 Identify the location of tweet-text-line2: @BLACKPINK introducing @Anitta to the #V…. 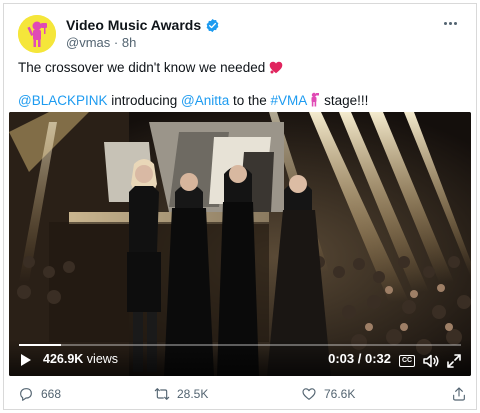
(193, 100).